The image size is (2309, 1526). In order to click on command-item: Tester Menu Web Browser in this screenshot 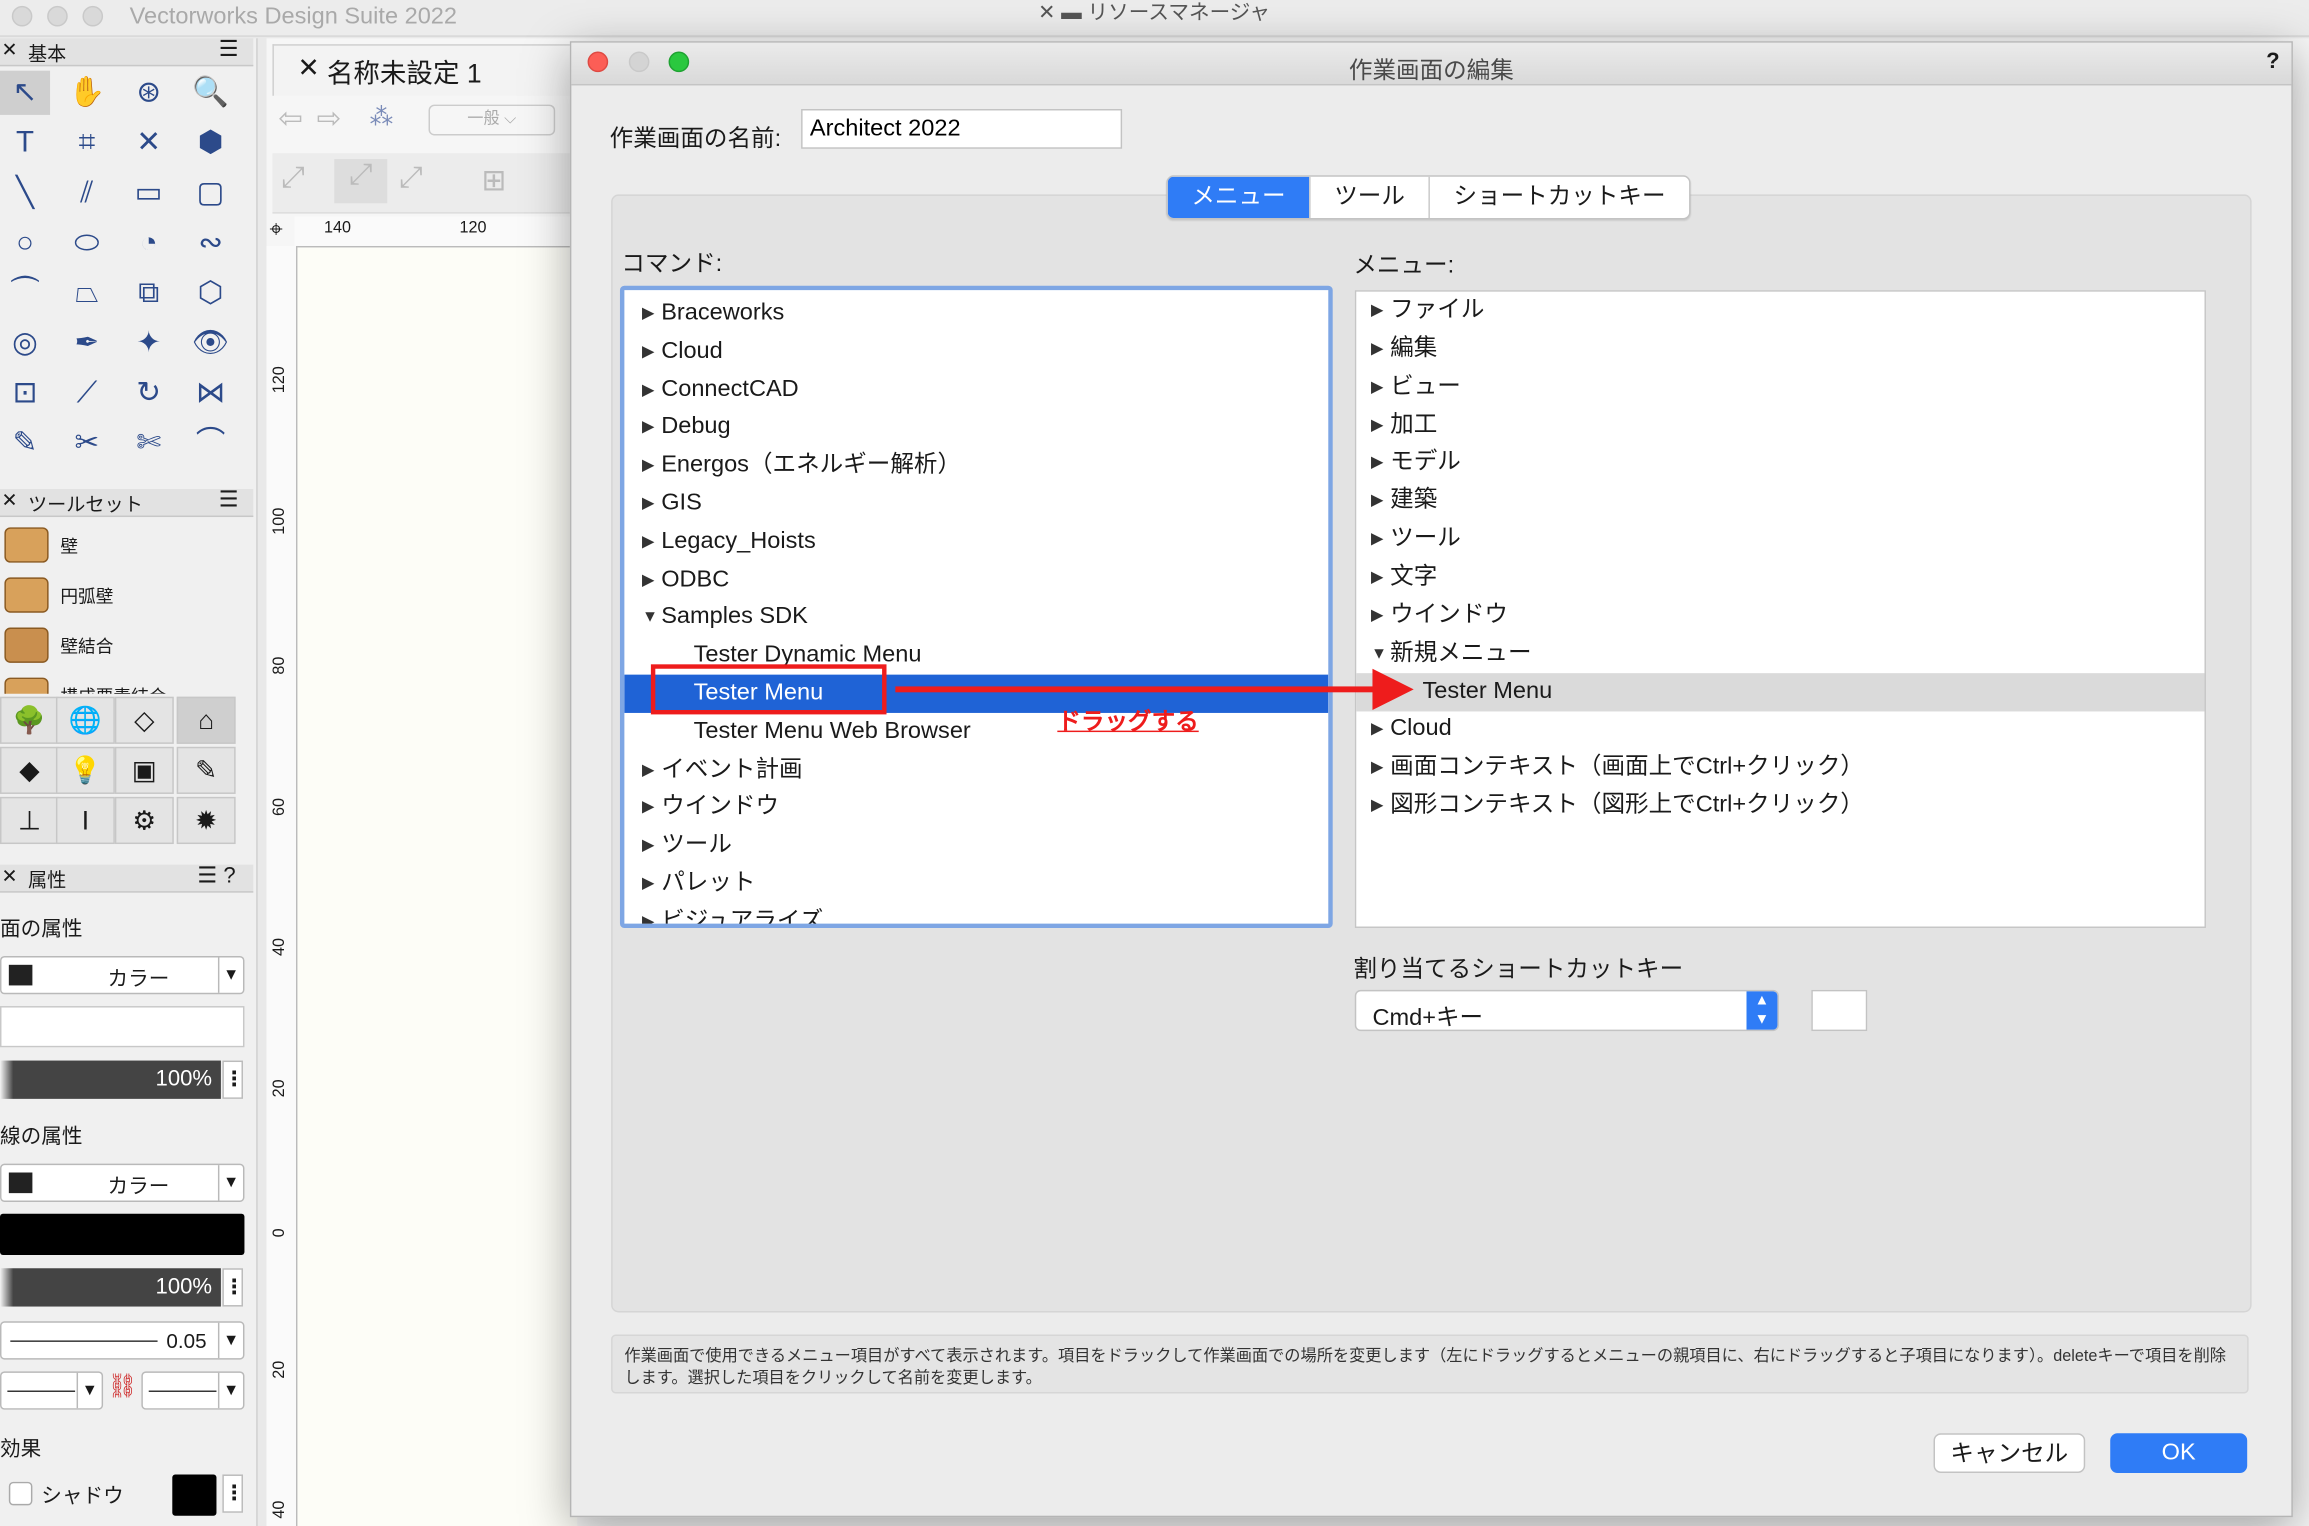, I will do `click(976, 732)`.